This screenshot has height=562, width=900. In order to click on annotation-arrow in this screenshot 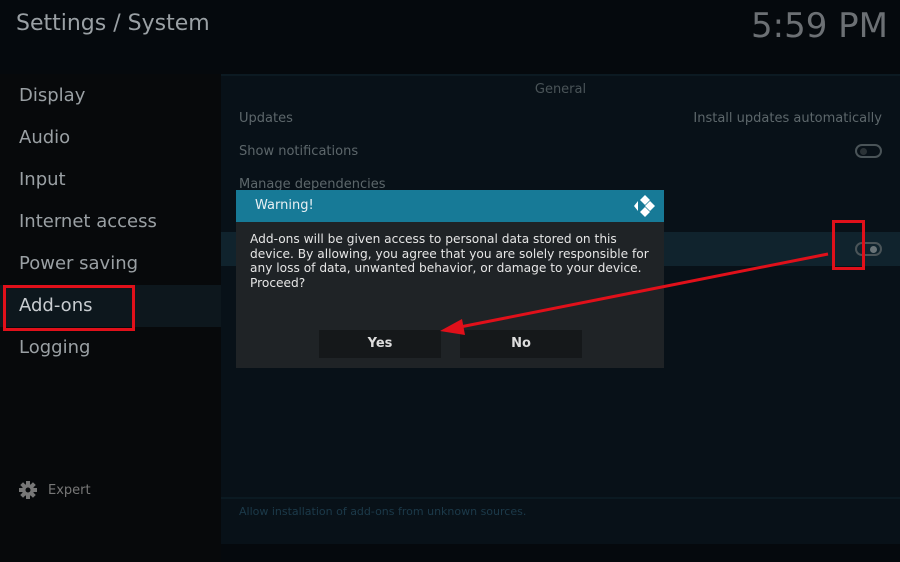, I will do `click(634, 293)`.